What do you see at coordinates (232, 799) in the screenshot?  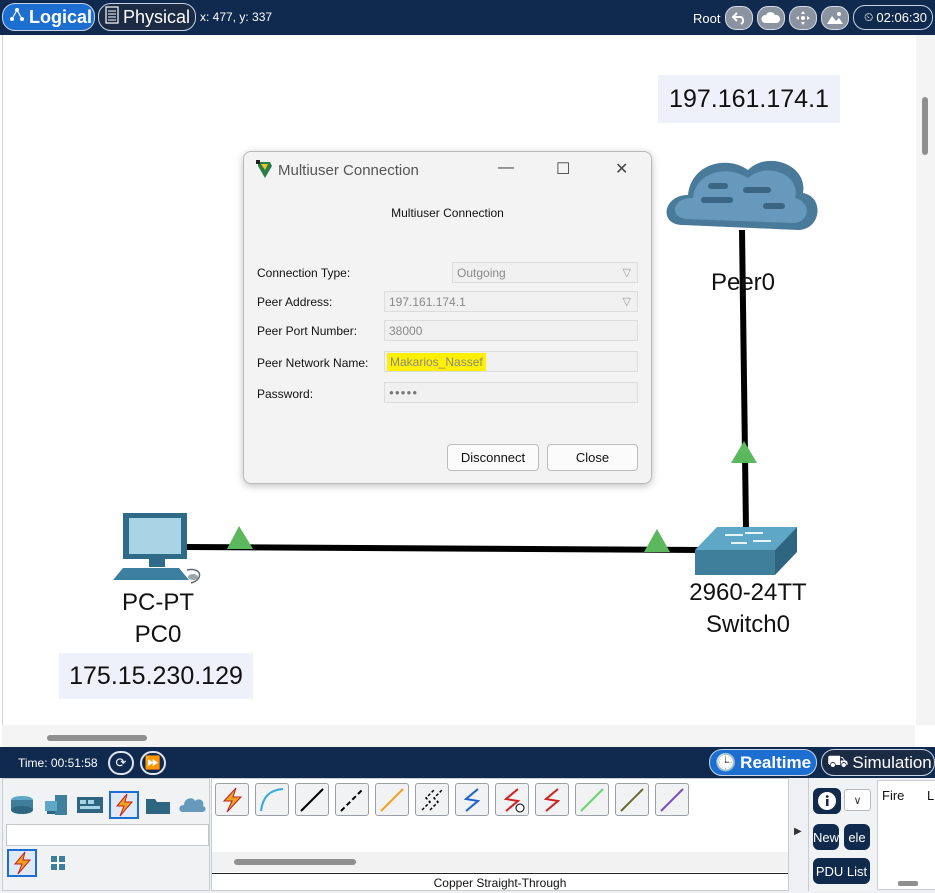 I see `cable-automatic-icon` at bounding box center [232, 799].